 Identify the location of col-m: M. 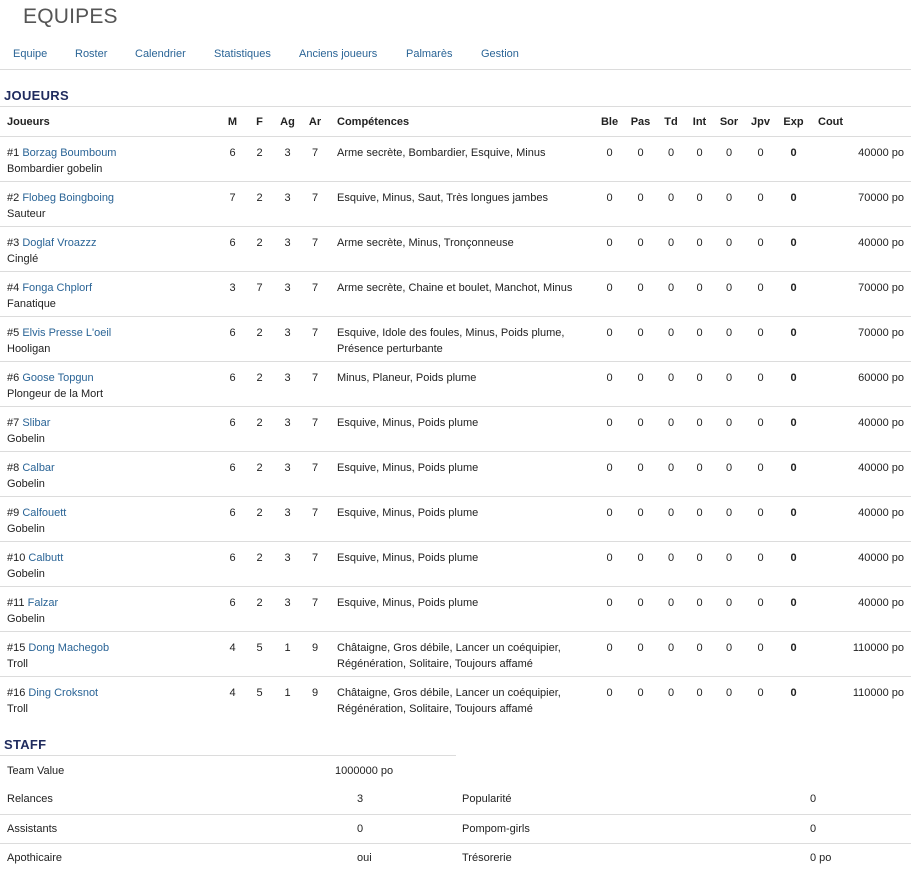
(232, 121).